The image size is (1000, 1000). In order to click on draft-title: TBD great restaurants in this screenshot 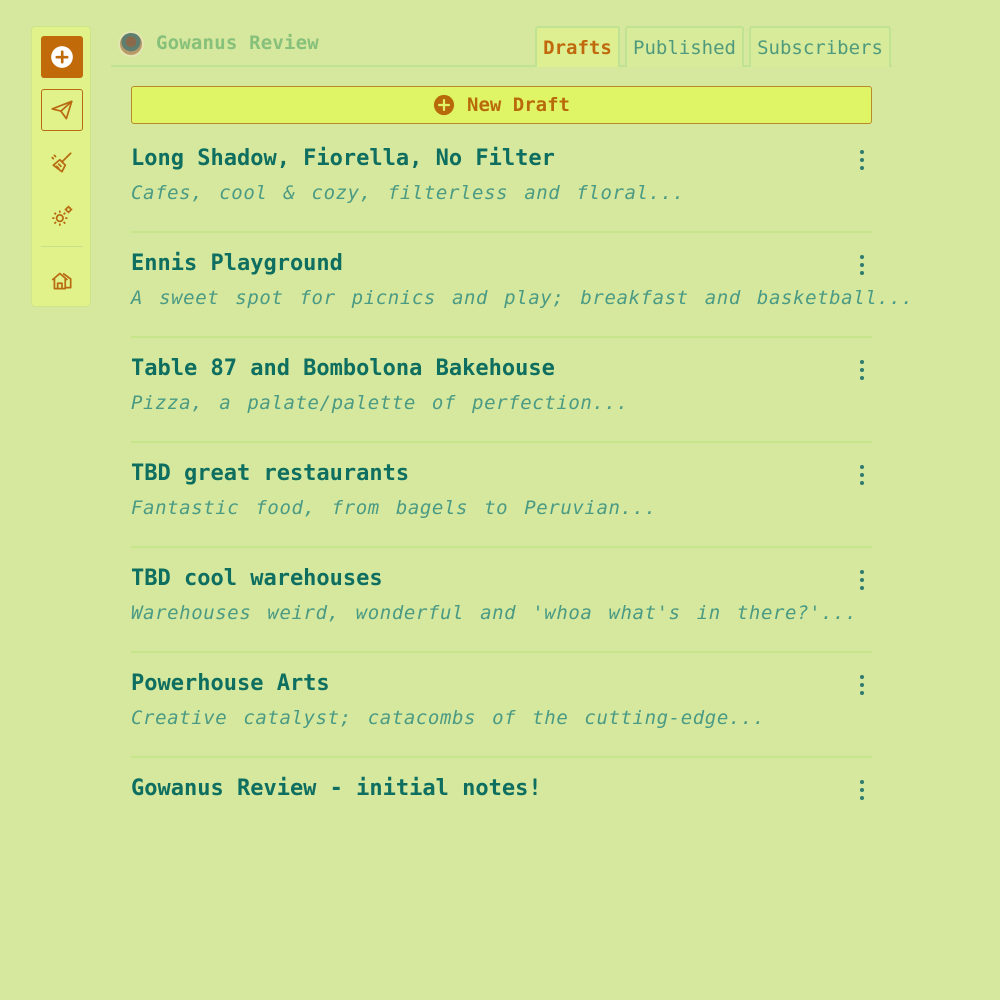, I will do `click(270, 473)`.